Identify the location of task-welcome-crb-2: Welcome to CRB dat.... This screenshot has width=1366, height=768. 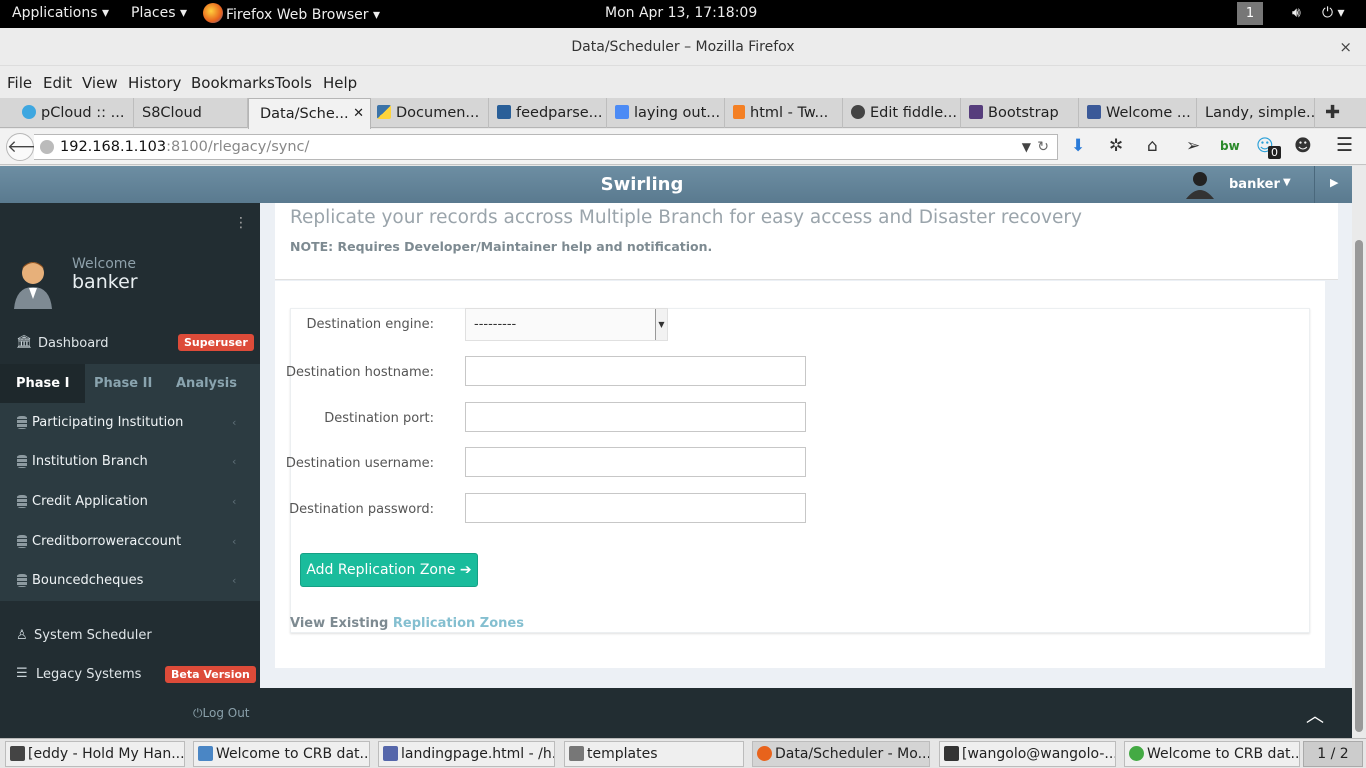
(1212, 754).